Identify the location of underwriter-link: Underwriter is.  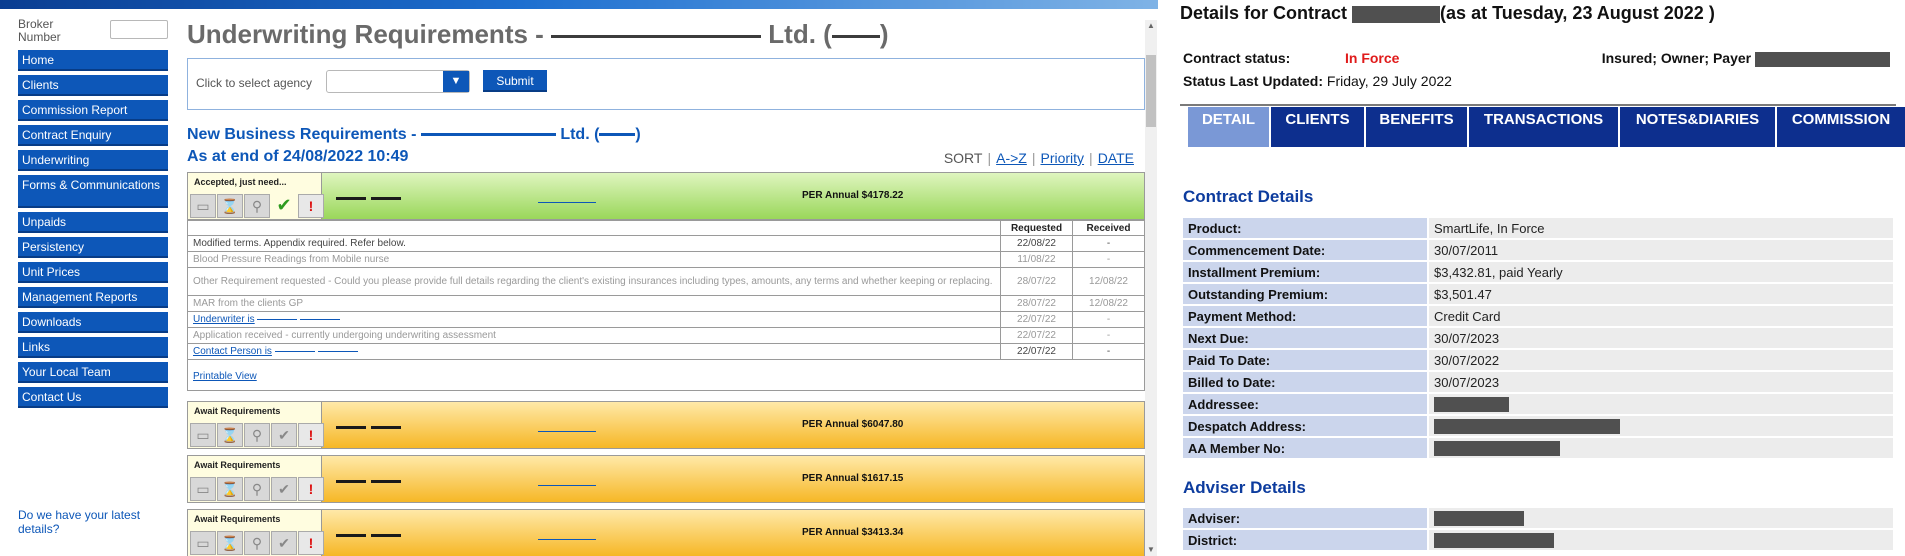
(224, 319).